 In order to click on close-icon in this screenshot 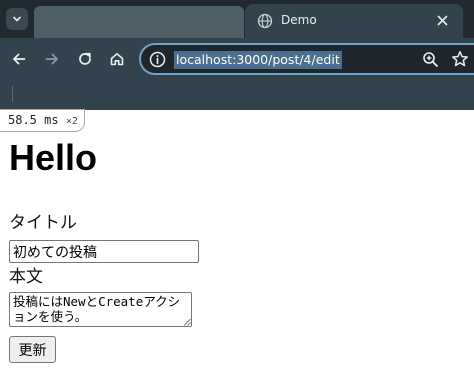, I will do `click(442, 20)`.